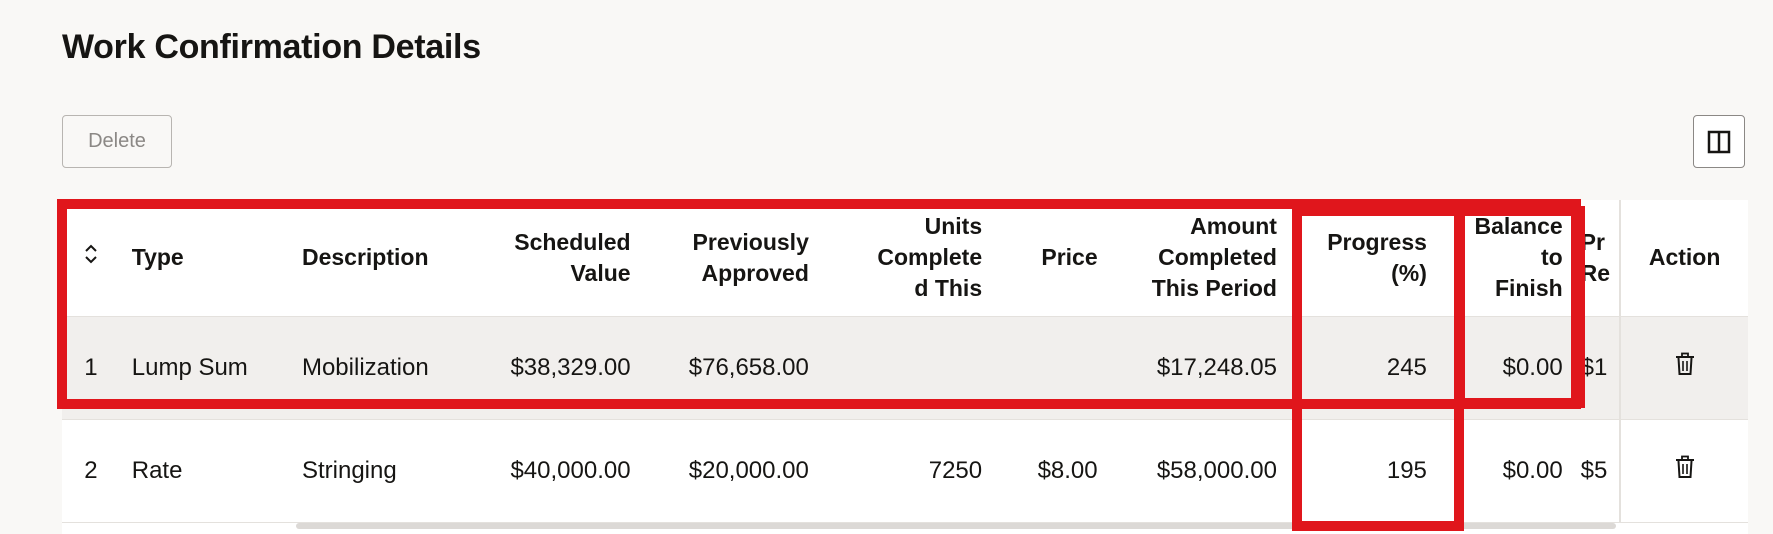 This screenshot has height=534, width=1773. I want to click on cell-progress: 245, so click(1363, 368).